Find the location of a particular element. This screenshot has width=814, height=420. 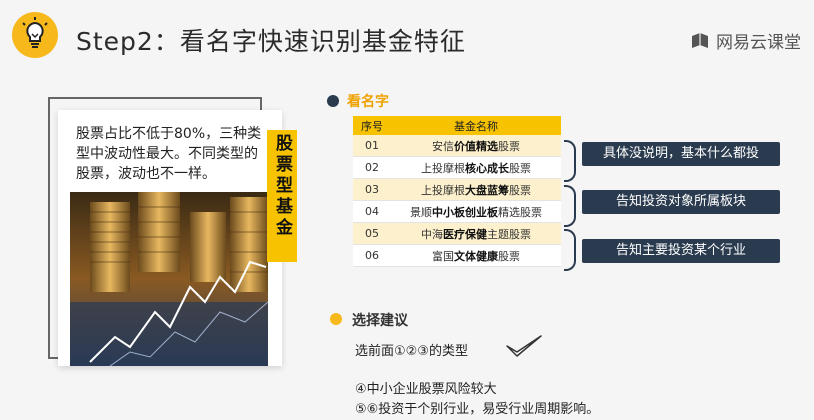

table-row: 04 景顺中小板创业板精选股票 is located at coordinates (457, 211).